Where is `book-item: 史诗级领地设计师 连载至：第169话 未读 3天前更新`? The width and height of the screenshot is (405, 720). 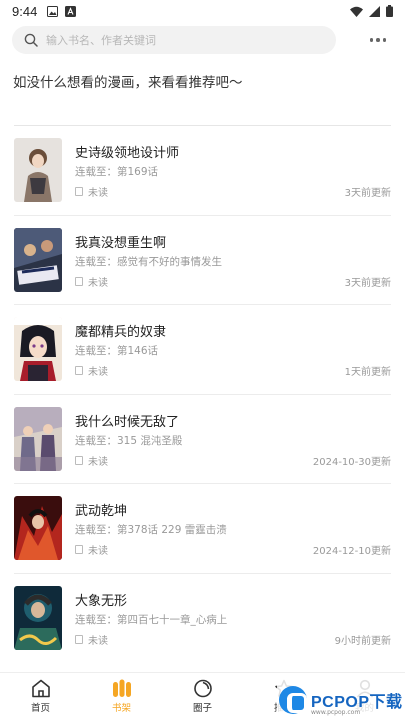
book-item: 史诗级领地设计师 连载至：第169话 未读 3天前更新 is located at coordinates (202, 171).